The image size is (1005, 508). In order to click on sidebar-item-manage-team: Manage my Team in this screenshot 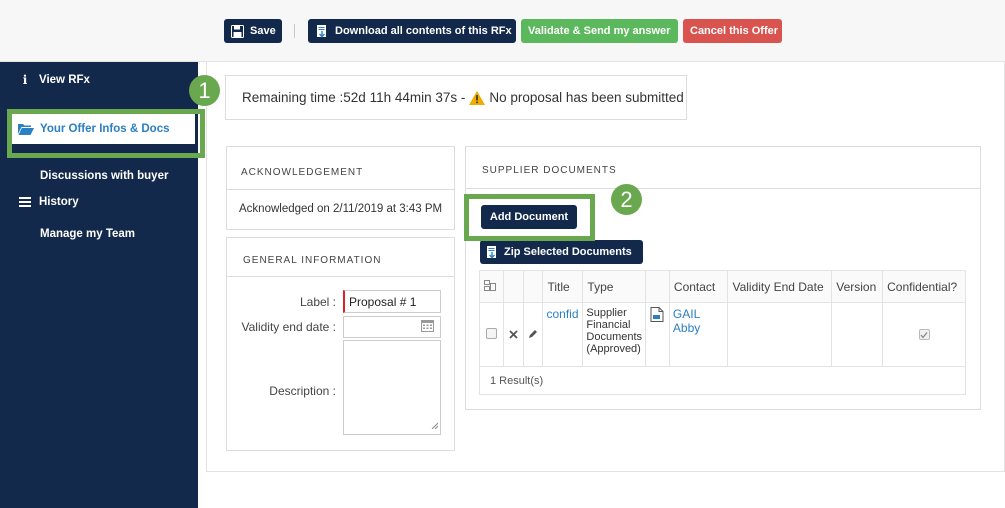, I will do `click(87, 234)`.